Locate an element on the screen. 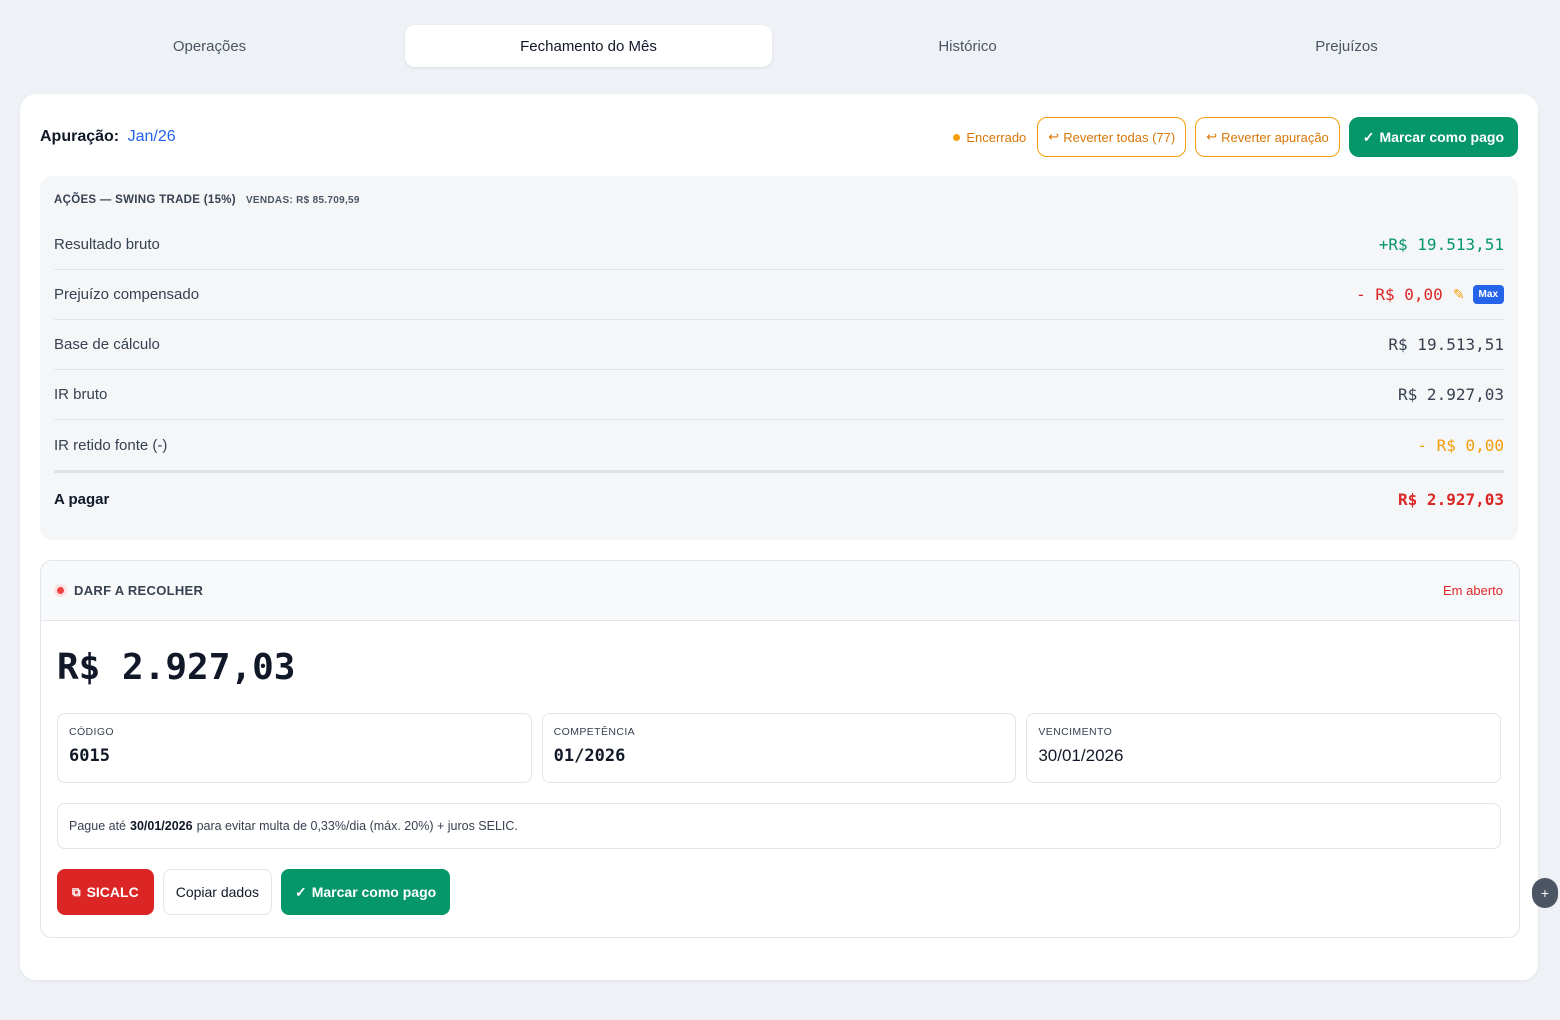 This screenshot has width=1560, height=1020. mark-paid-button-darf: ✓ Marcar como pago is located at coordinates (365, 892).